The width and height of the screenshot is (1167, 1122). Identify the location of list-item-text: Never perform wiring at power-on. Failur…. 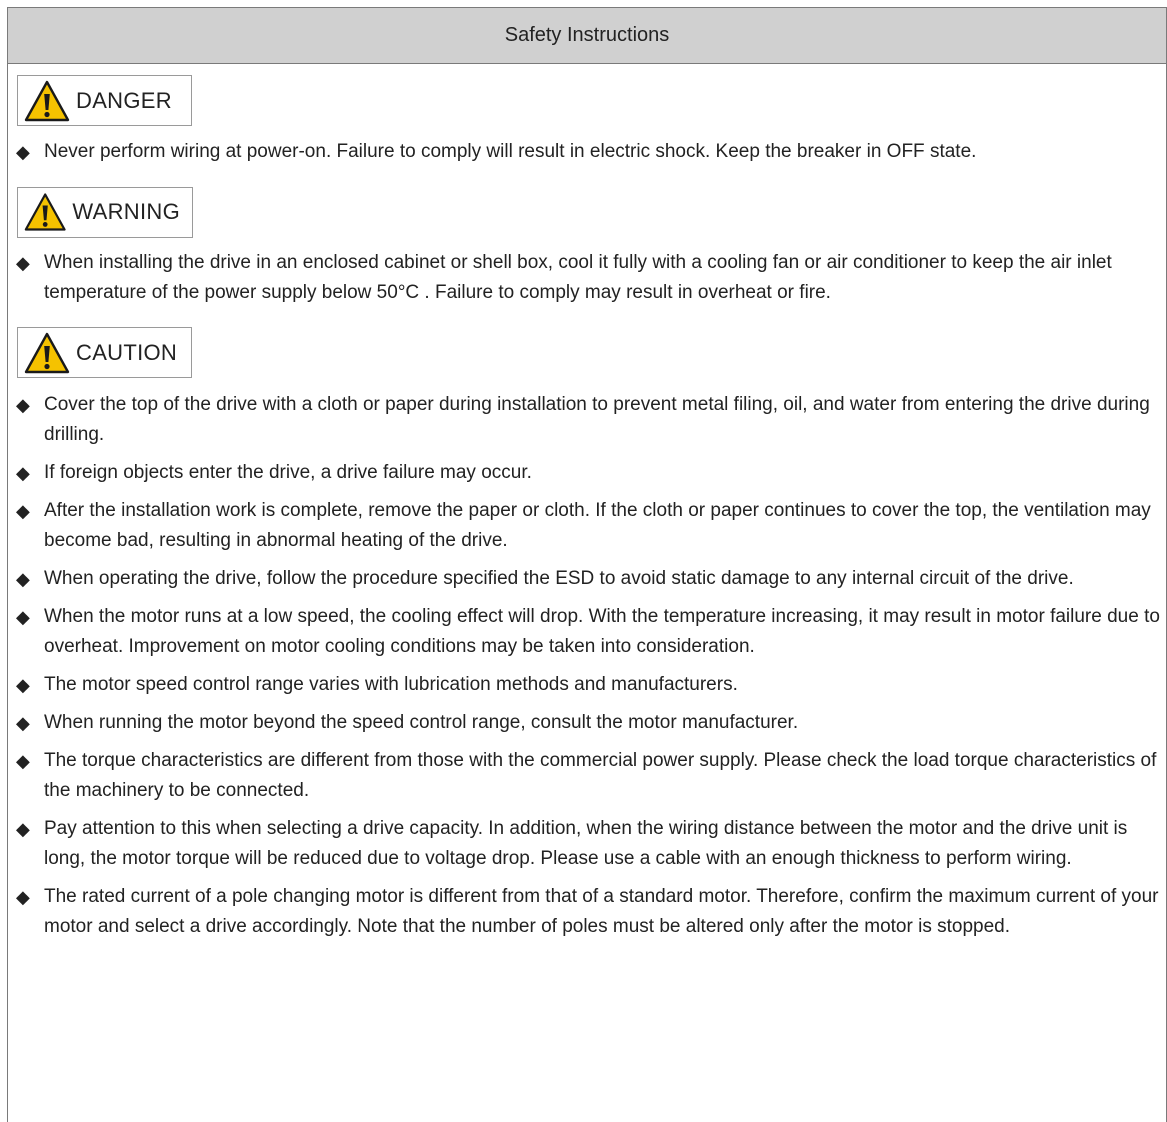
(510, 151).